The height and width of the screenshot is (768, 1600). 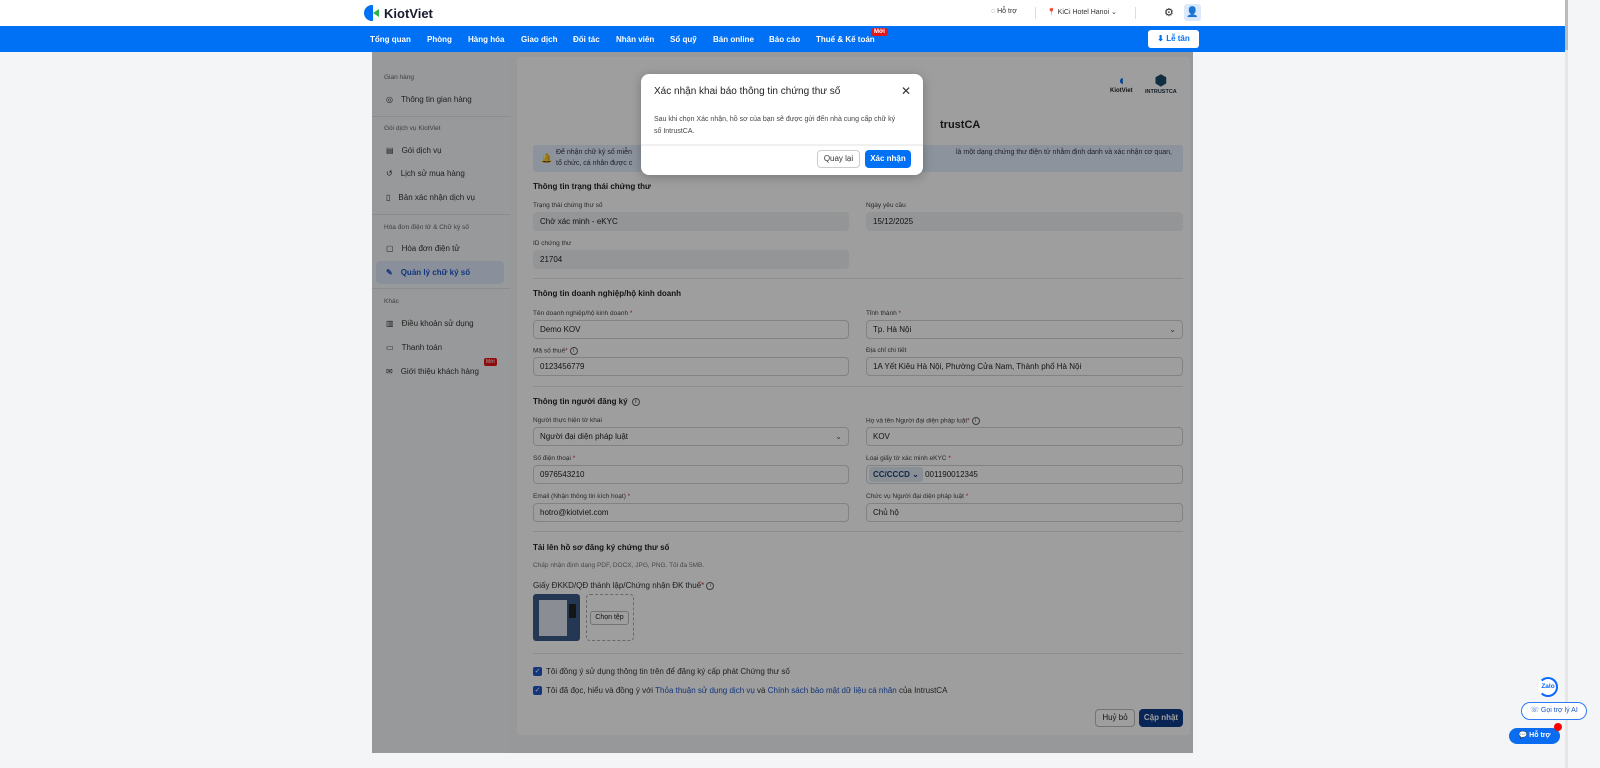 What do you see at coordinates (372, 13) in the screenshot?
I see `kiotviet-logo-icon` at bounding box center [372, 13].